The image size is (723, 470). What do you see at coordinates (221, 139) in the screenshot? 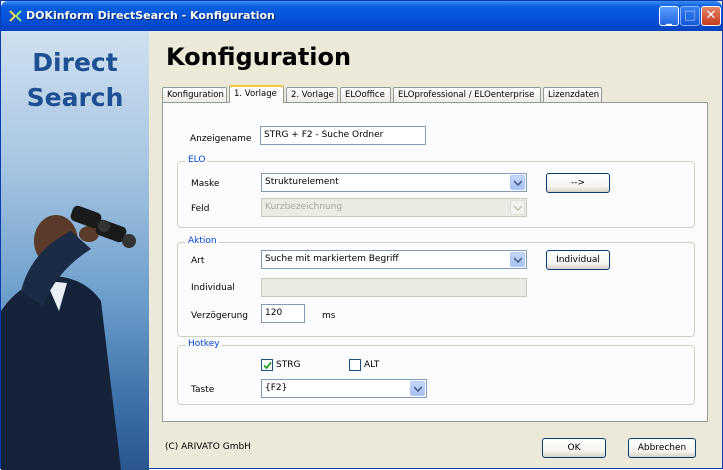
I see `anzeigename-label: Anzeigename` at bounding box center [221, 139].